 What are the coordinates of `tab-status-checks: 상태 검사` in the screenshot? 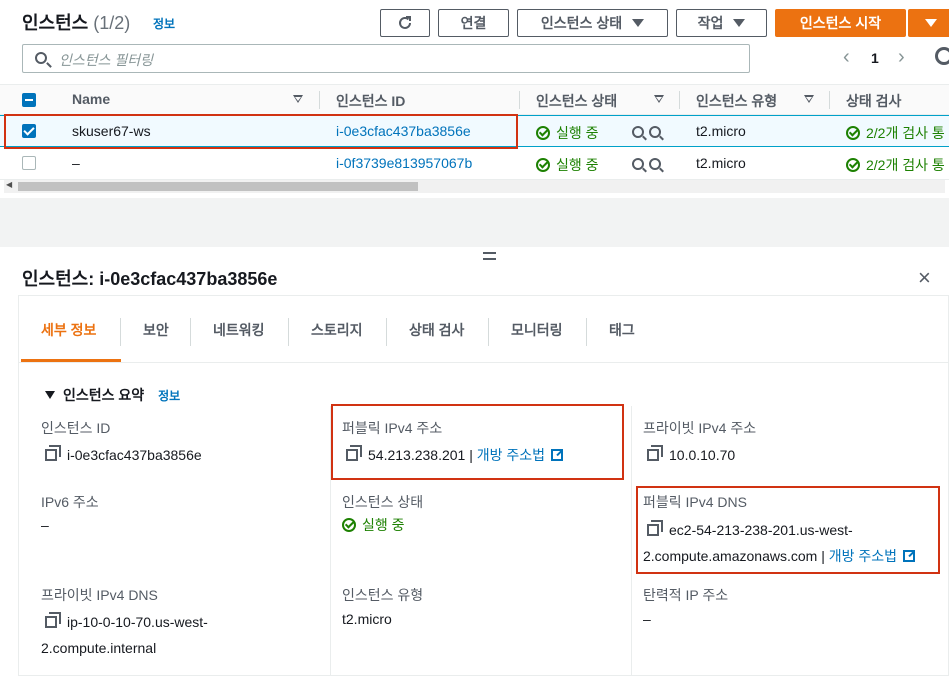 It's located at (436, 330).